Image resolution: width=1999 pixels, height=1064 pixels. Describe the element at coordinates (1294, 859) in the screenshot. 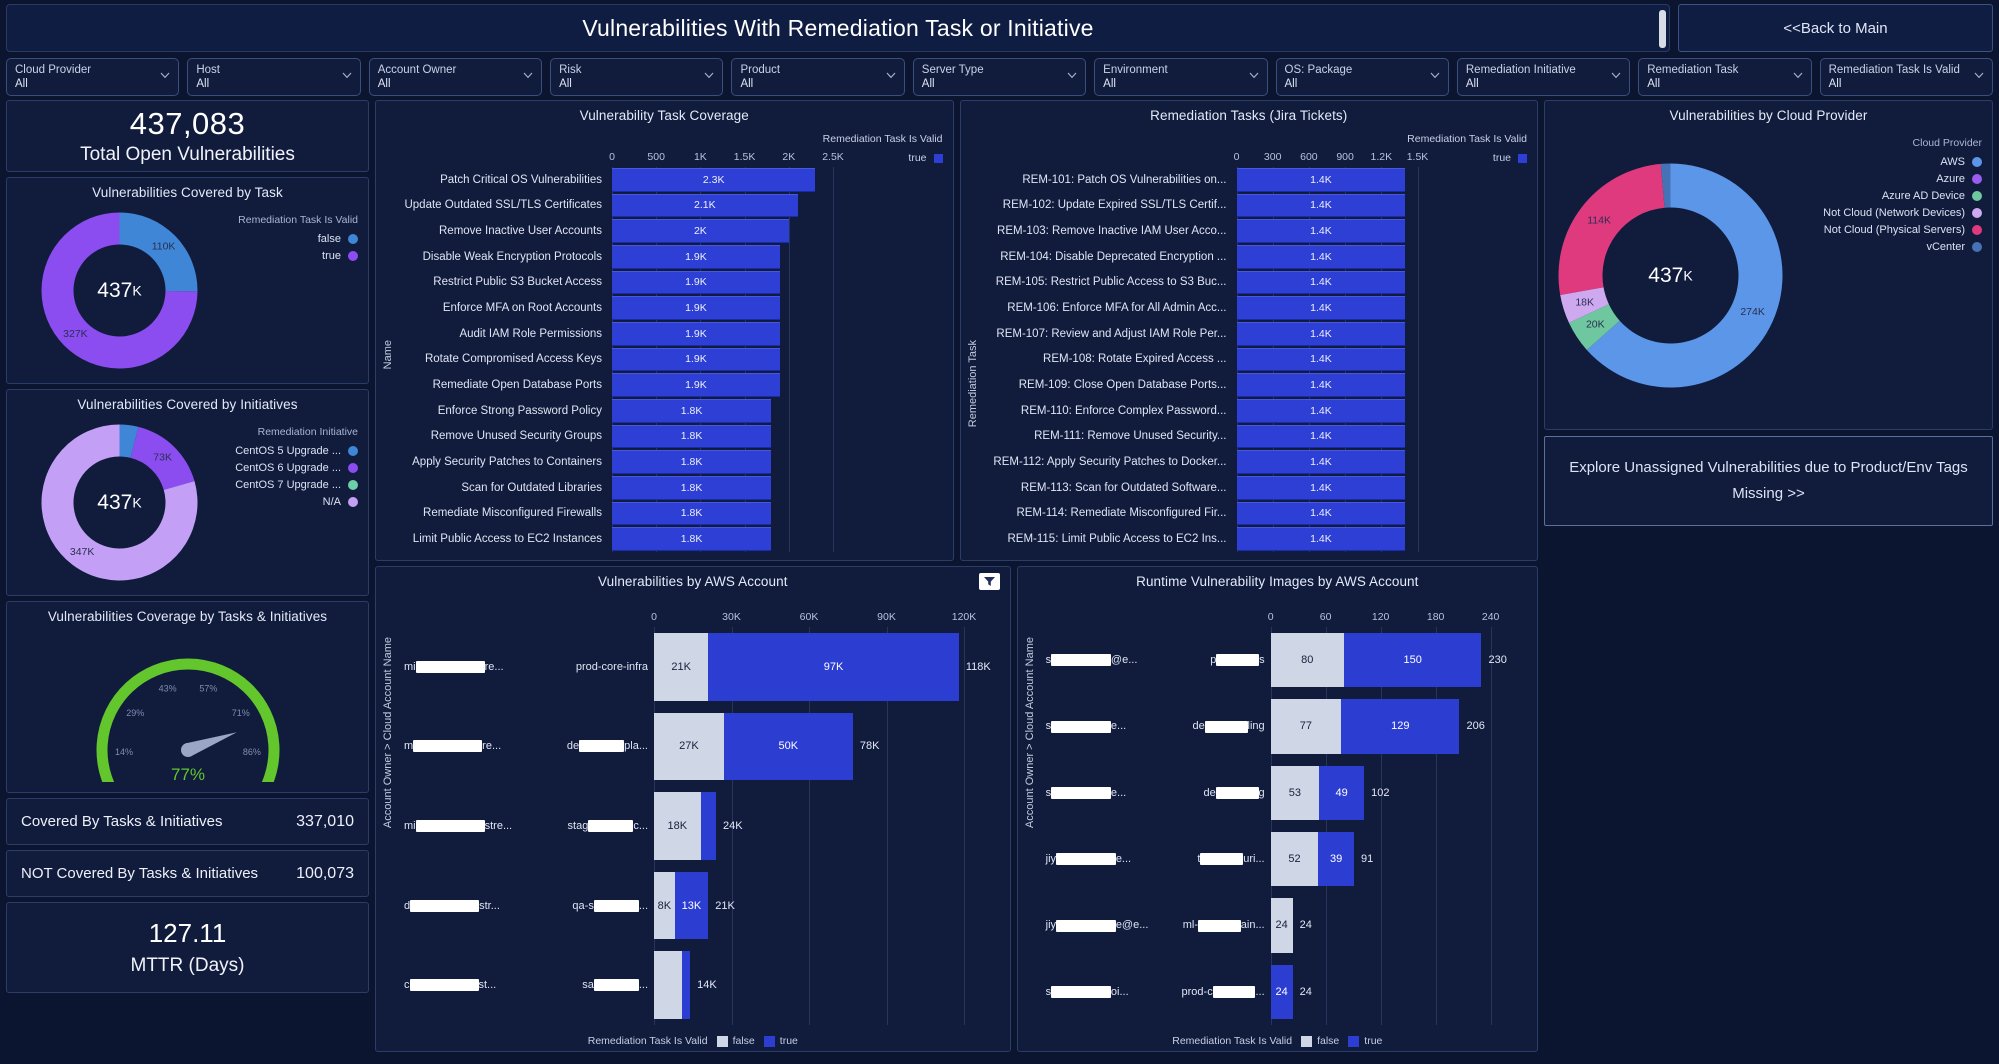

I see `stack-segment-false: 52` at that location.